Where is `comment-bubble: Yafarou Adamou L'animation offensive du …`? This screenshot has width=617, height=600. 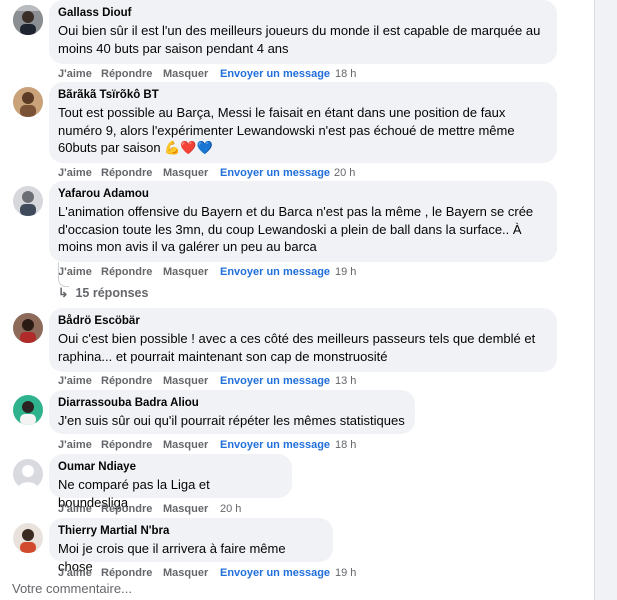
comment-bubble: Yafarou Adamou L'animation offensive du … is located at coordinates (303, 221).